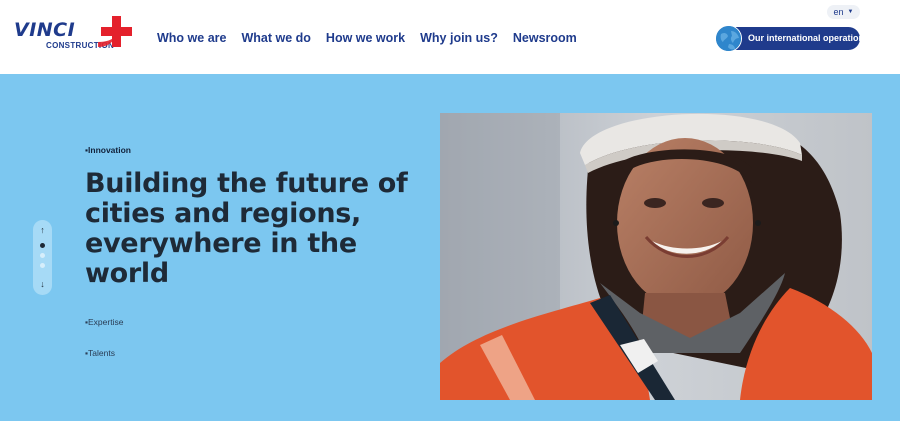 Image resolution: width=900 pixels, height=421 pixels. What do you see at coordinates (191, 38) in the screenshot?
I see `nav-who-we-are: Who we are` at bounding box center [191, 38].